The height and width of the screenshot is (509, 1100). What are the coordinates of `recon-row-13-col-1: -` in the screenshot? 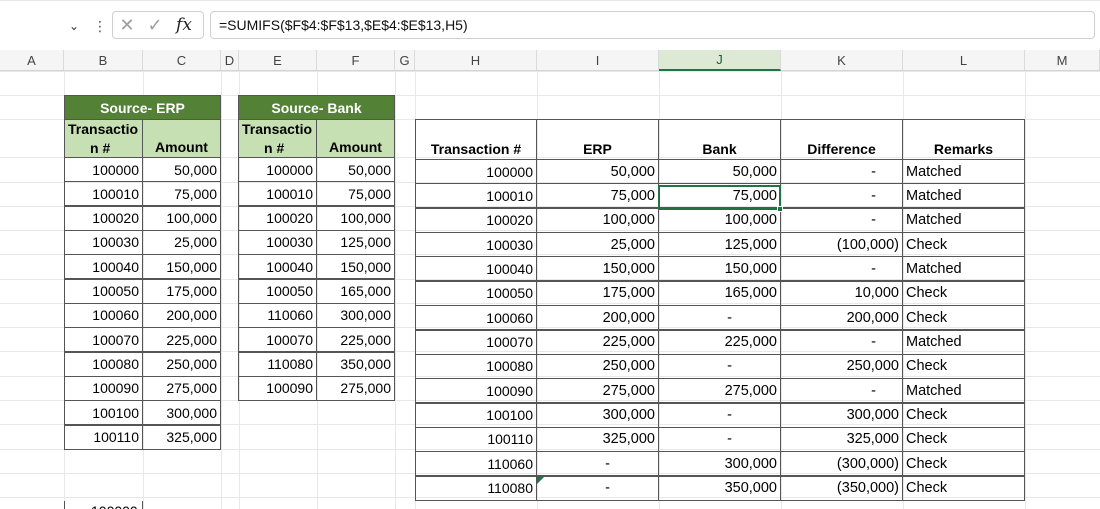 It's located at (597, 488).